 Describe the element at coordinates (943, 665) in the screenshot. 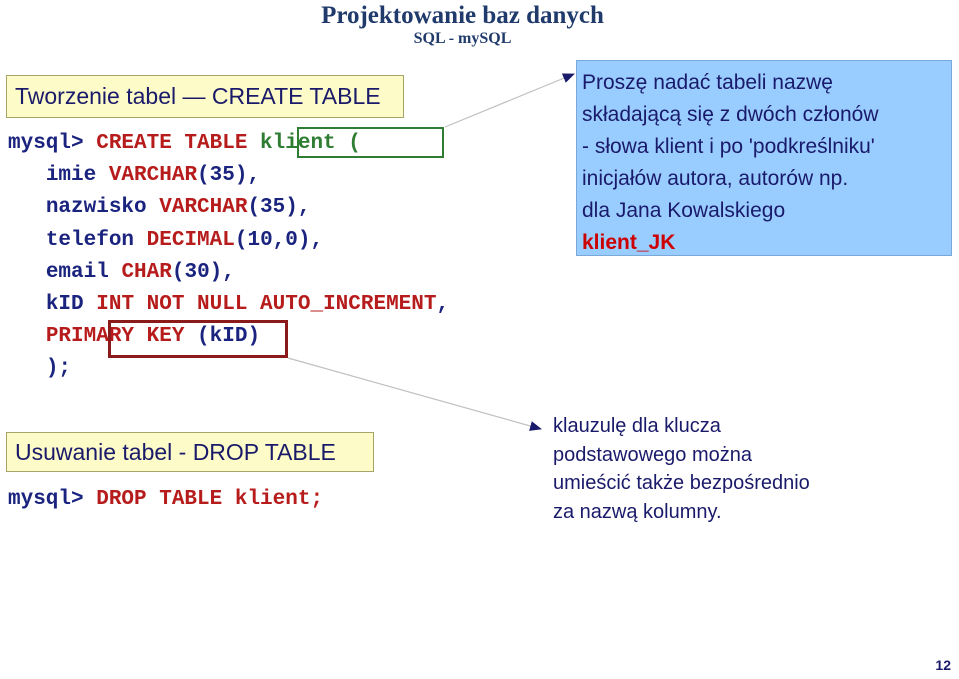

I see `page-number: 12` at that location.